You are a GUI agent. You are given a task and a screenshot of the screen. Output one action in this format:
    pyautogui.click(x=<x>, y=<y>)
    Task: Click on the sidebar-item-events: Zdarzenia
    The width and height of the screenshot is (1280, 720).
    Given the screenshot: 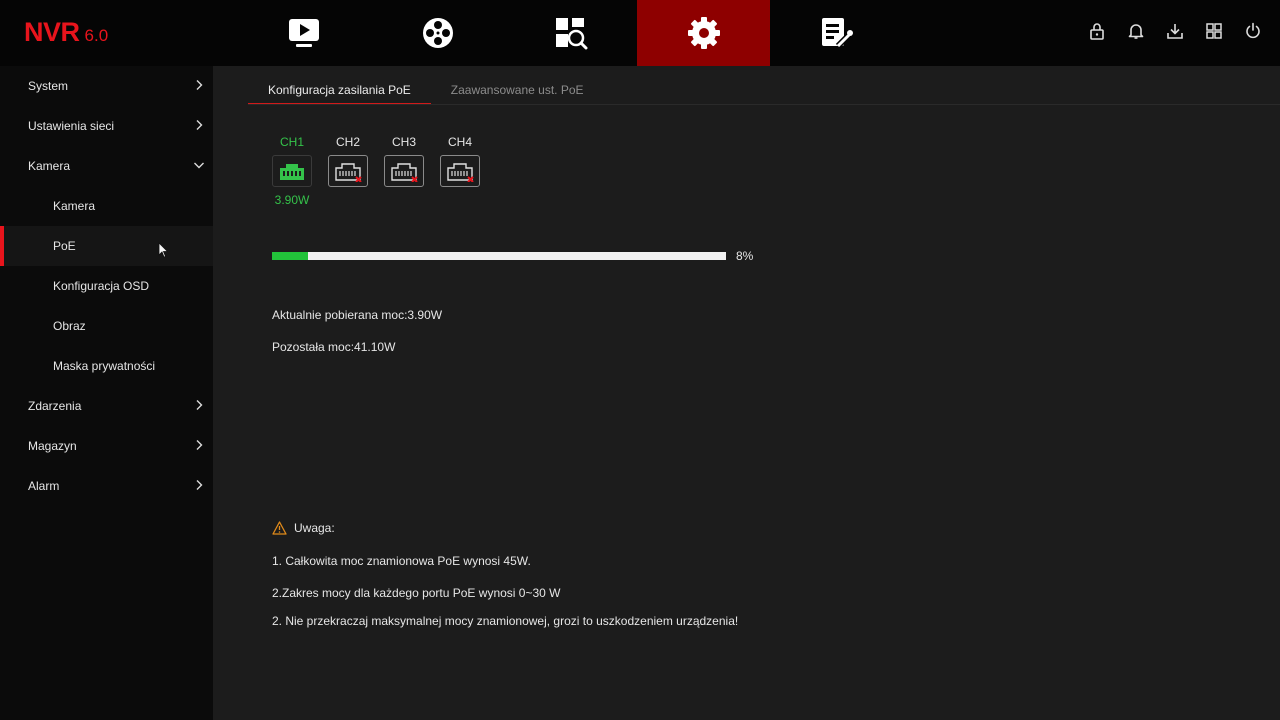 What is the action you would take?
    pyautogui.click(x=106, y=406)
    